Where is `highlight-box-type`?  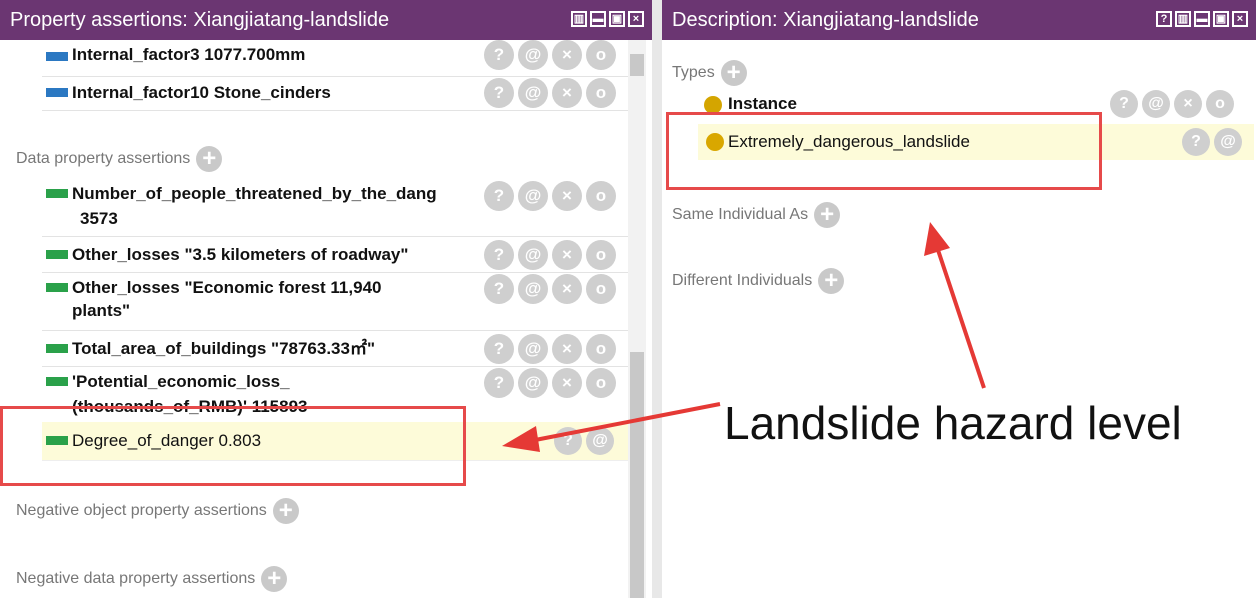 highlight-box-type is located at coordinates (884, 151).